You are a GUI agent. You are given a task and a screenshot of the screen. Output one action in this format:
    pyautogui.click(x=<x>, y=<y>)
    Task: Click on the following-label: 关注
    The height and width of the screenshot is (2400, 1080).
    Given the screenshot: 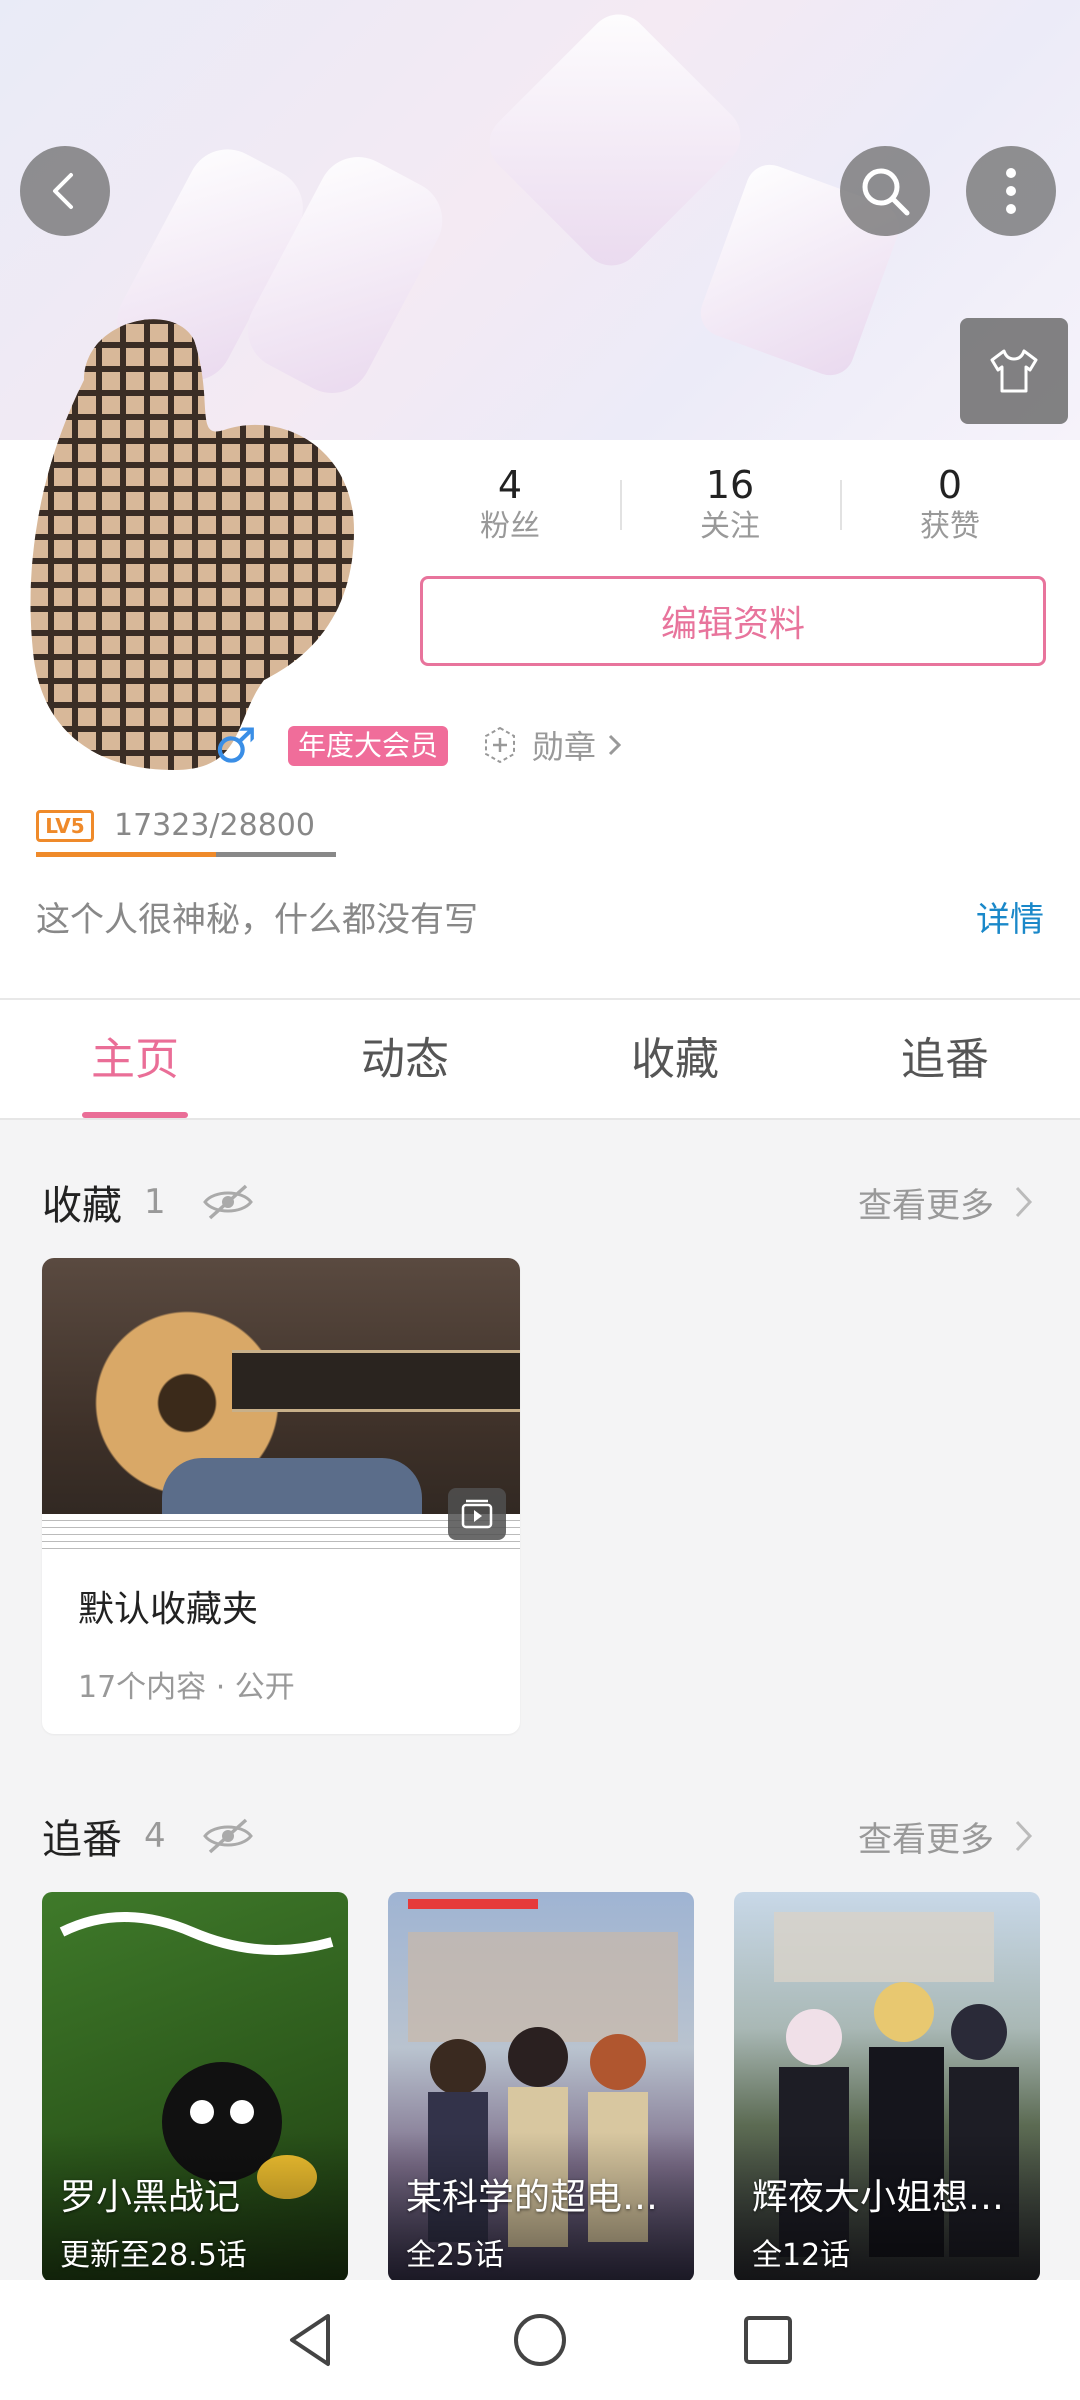 What is the action you would take?
    pyautogui.click(x=730, y=526)
    